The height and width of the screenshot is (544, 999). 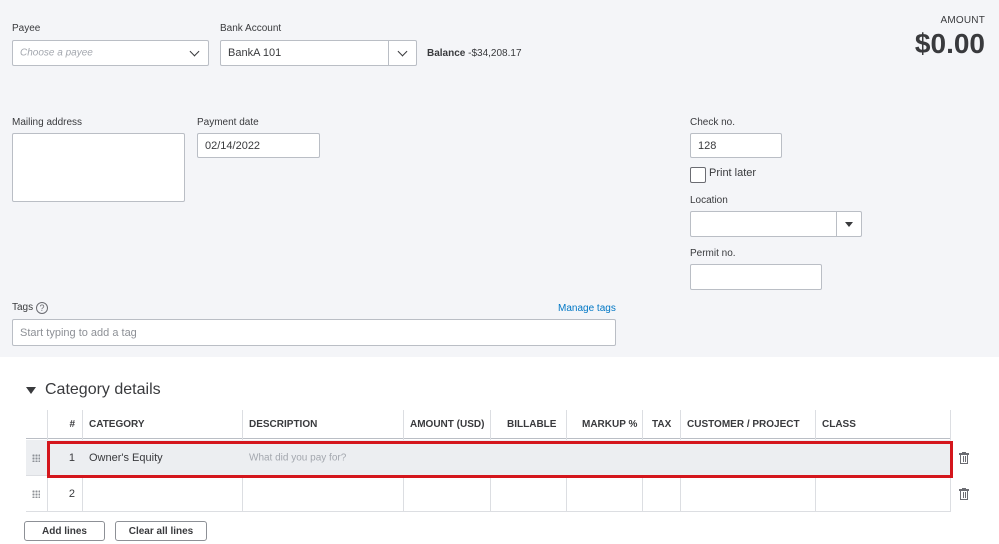 I want to click on print-later-checkbox, so click(x=698, y=175).